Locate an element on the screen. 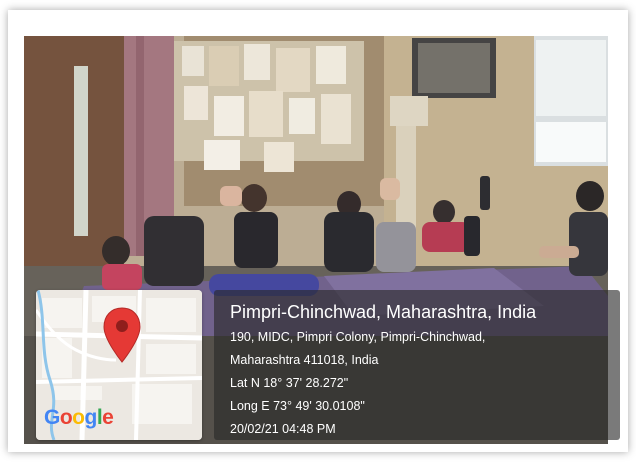  location-map: Google is located at coordinates (119, 365).